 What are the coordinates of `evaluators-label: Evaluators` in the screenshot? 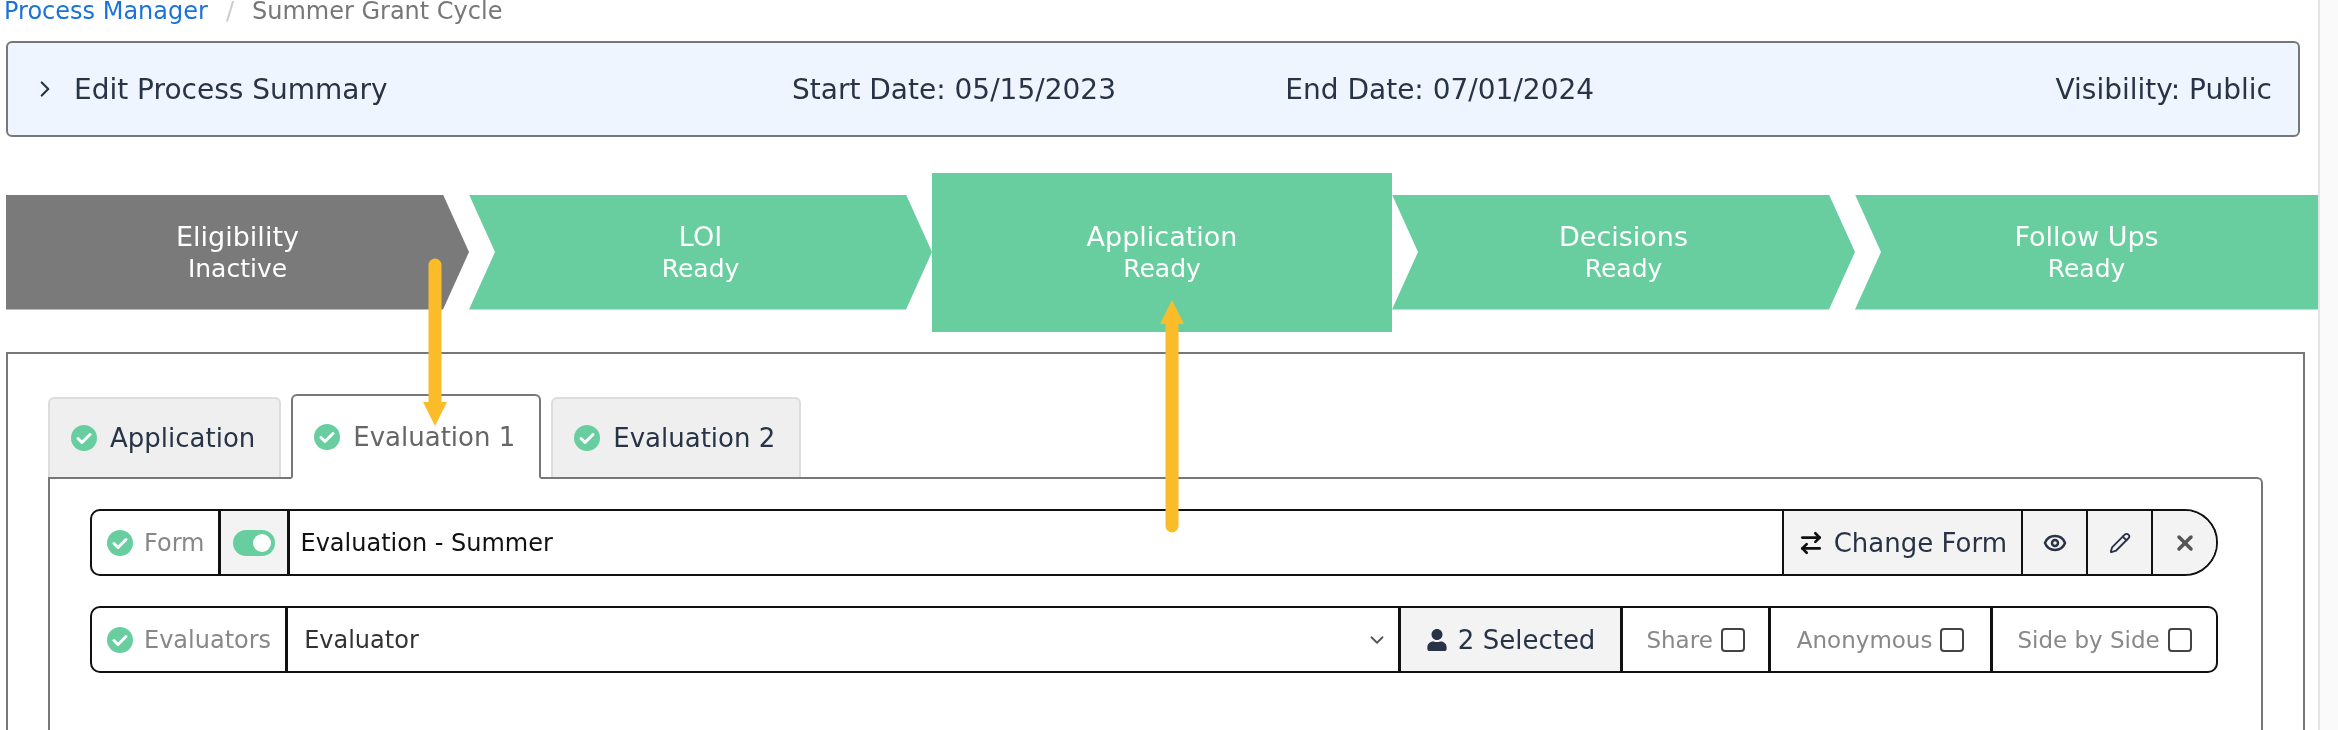 It's located at (190, 639).